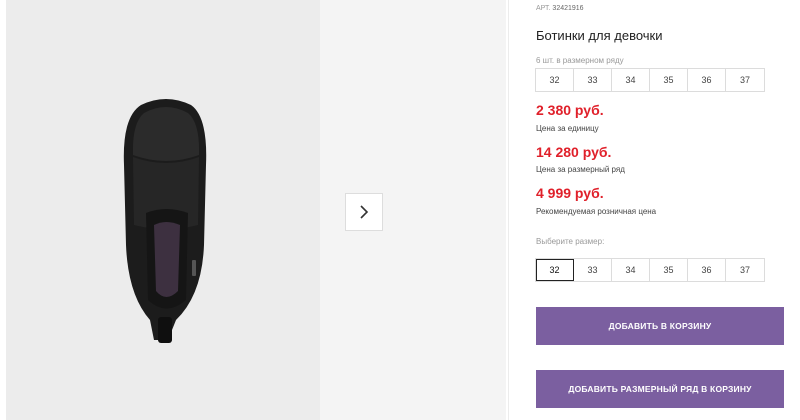 Image resolution: width=800 pixels, height=420 pixels. I want to click on size-row-list: 32 33 34 35 36 37, so click(650, 80).